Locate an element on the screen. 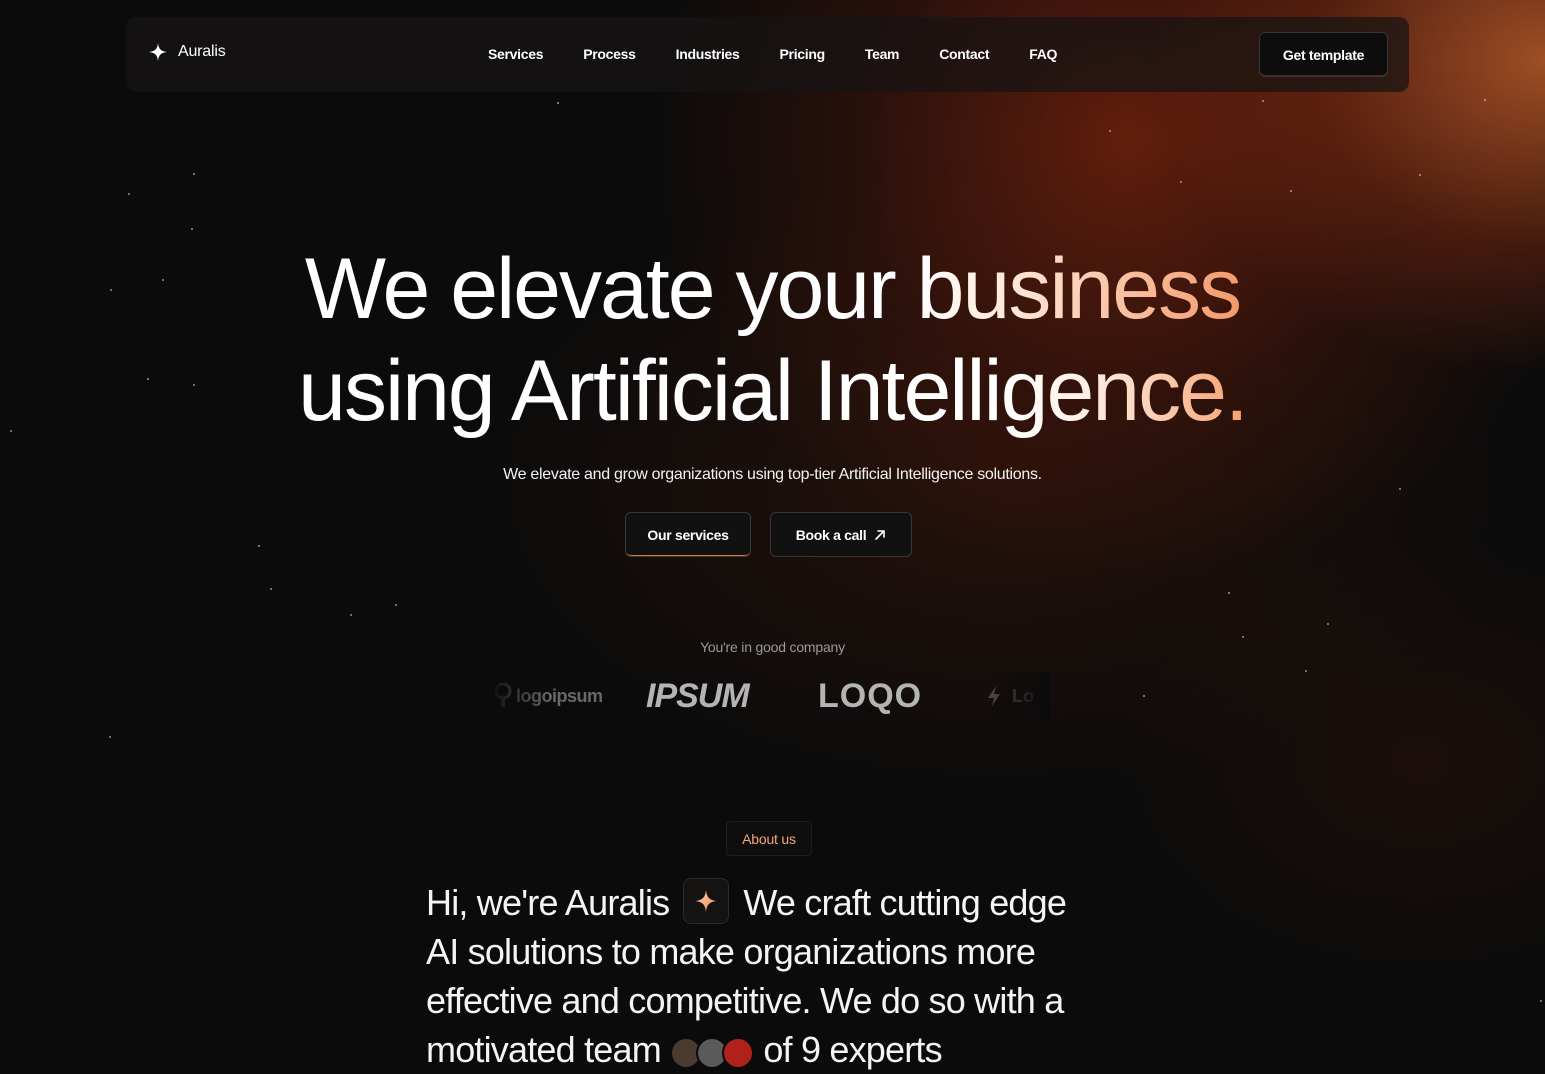 This screenshot has width=1545, height=1074. about-line-1: Hi, we're Auralis We craft cutting edge is located at coordinates (776, 902).